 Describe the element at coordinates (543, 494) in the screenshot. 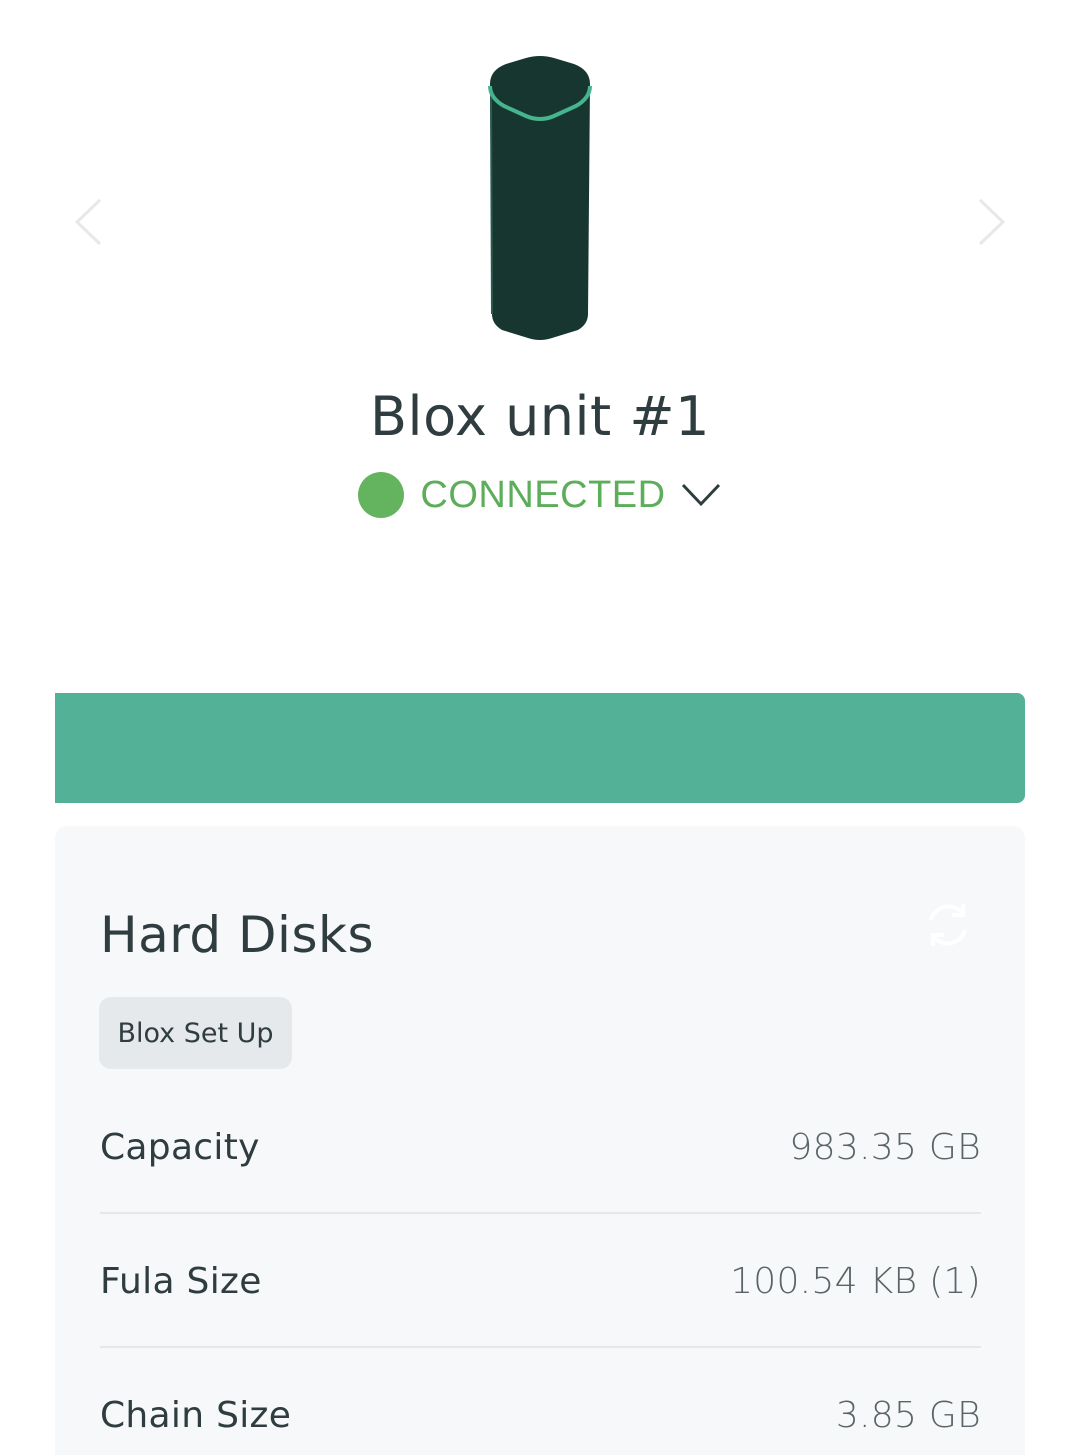

I see `status-label: CONNECTED` at that location.